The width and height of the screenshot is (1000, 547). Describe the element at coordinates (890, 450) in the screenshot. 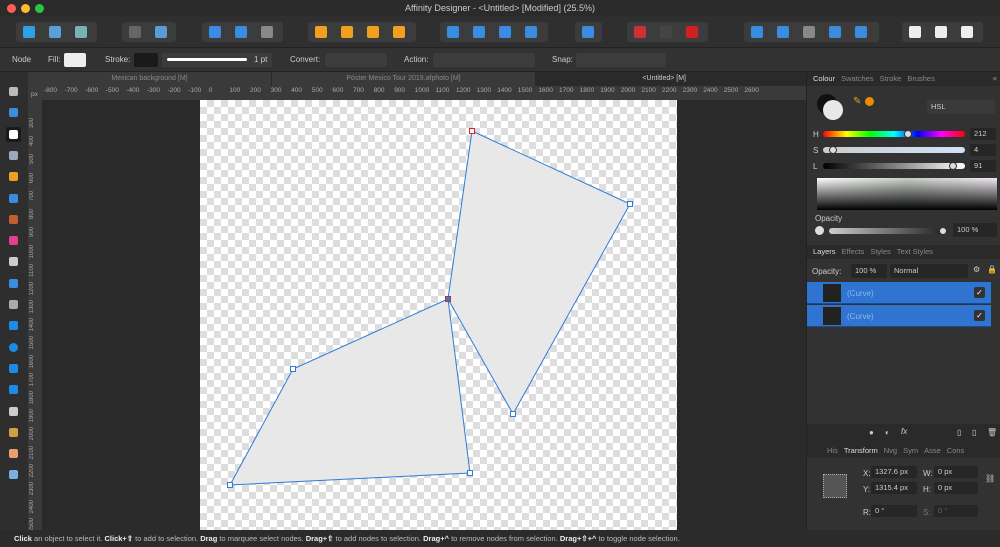

I see `tab-navigator: Nvg` at that location.